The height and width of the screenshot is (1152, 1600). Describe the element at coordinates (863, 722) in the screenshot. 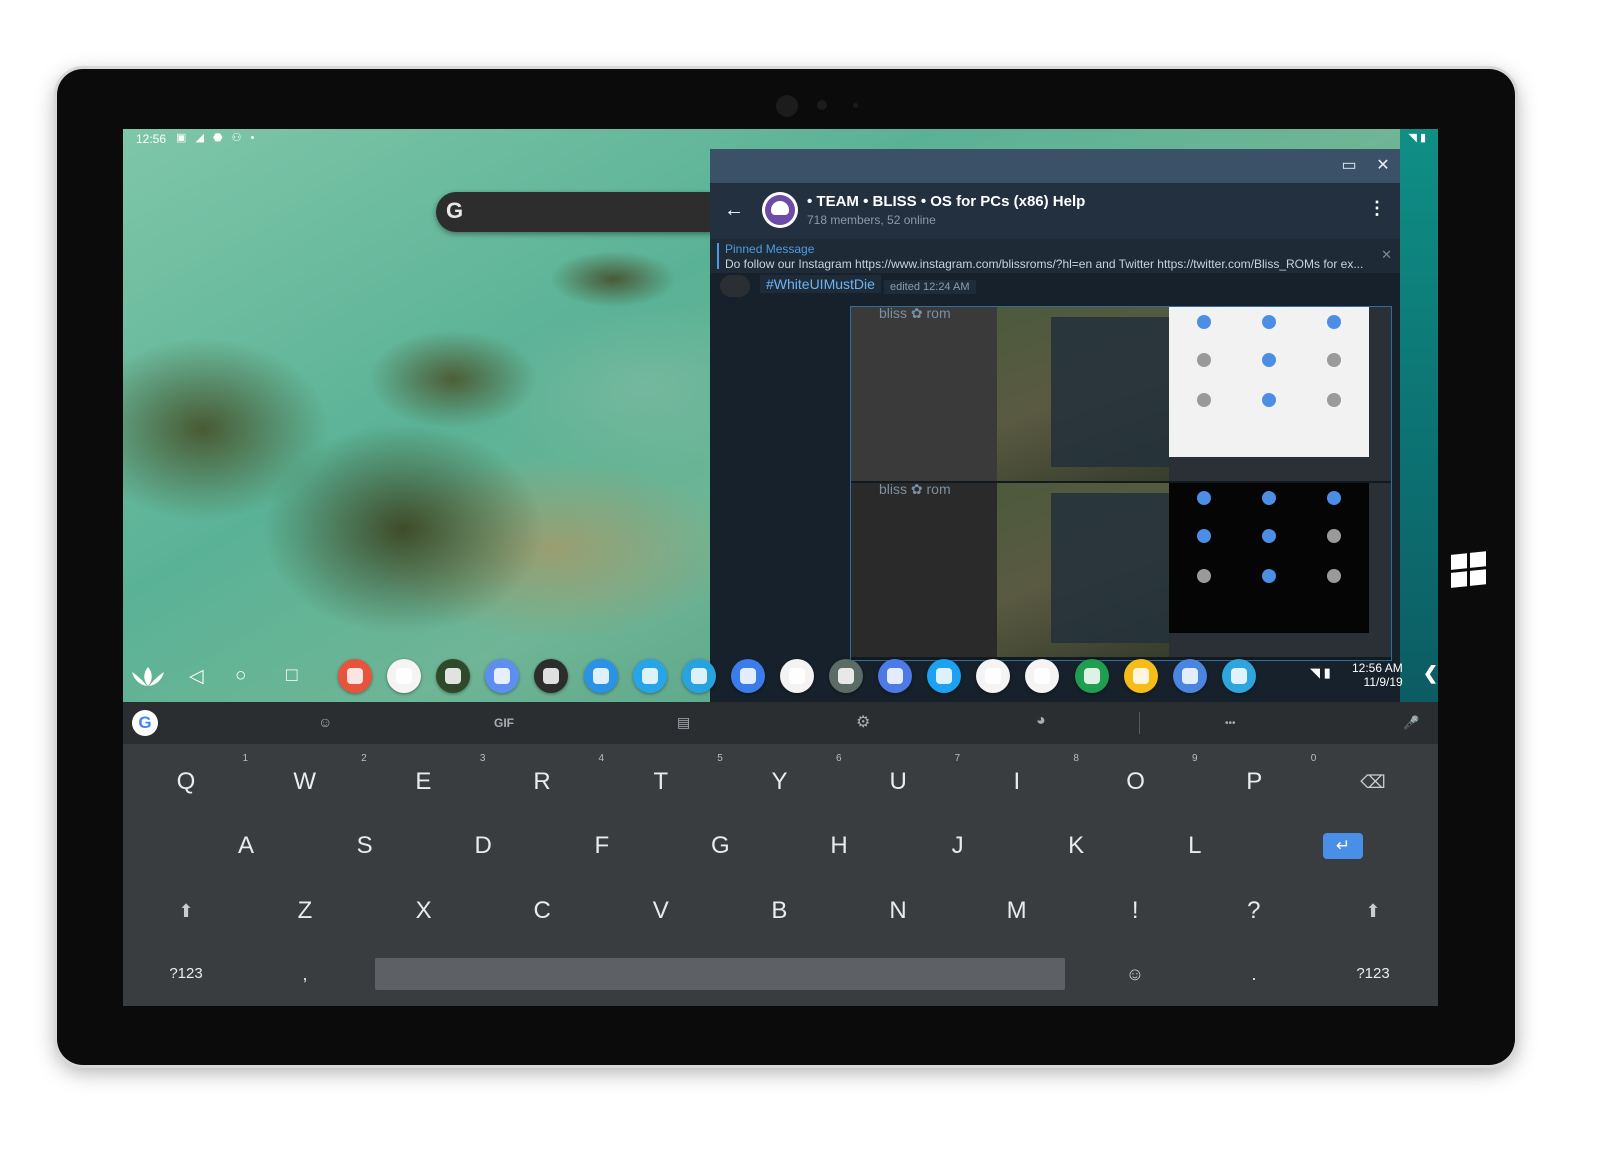

I see `gear-icon: ⚙` at that location.